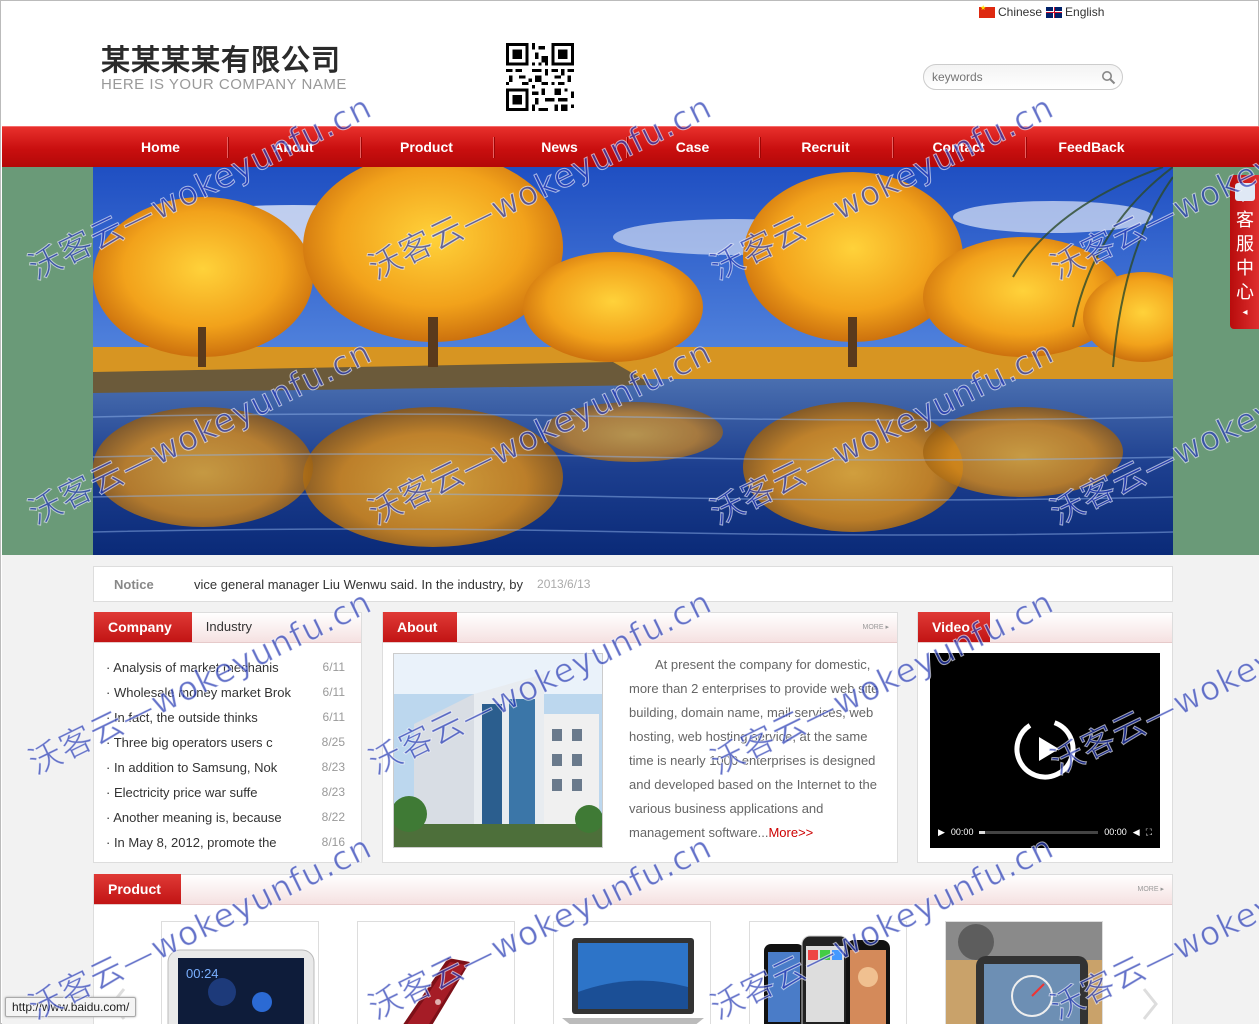 The image size is (1259, 1024). Describe the element at coordinates (1039, 832) in the screenshot. I see `video-progress-bar` at that location.